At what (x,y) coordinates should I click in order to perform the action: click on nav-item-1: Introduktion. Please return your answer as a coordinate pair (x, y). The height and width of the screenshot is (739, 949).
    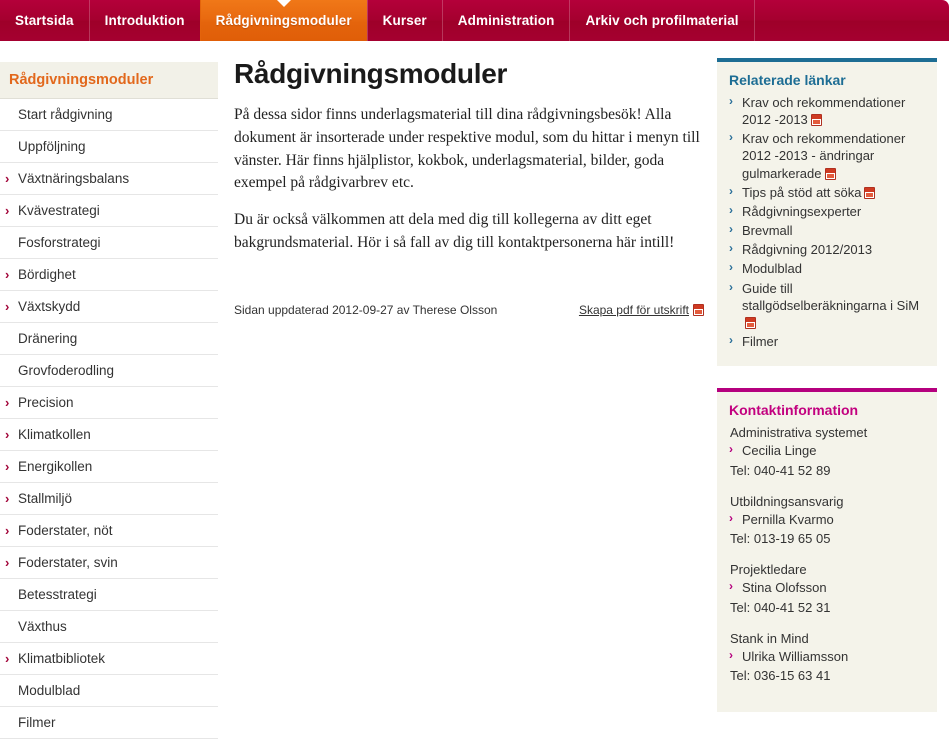
    Looking at the image, I should click on (144, 20).